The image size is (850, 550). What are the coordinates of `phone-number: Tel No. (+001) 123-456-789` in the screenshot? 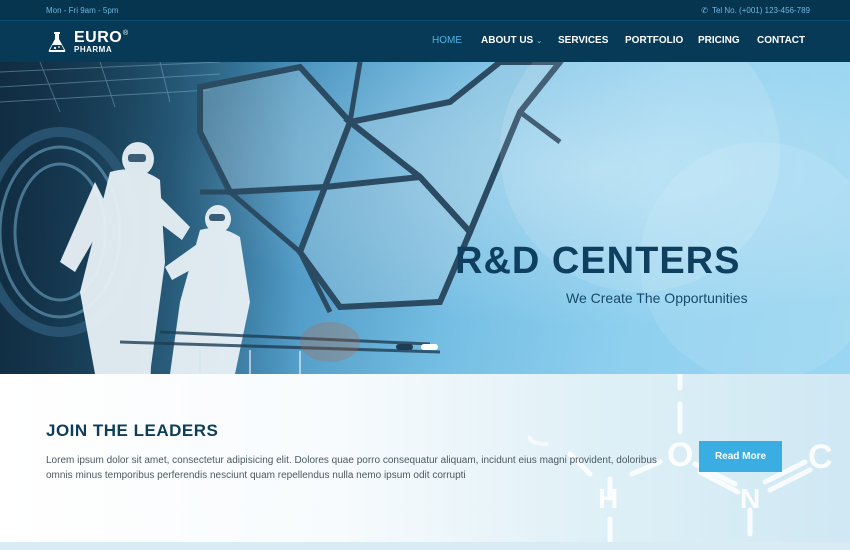 It's located at (760, 10).